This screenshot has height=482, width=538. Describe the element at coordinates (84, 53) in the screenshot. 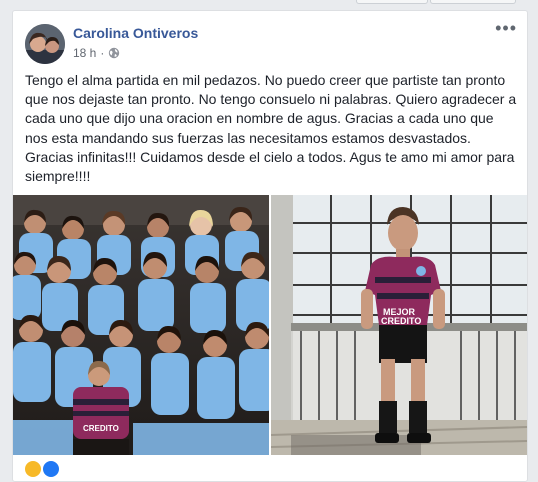

I see `post-time: 18 h` at that location.